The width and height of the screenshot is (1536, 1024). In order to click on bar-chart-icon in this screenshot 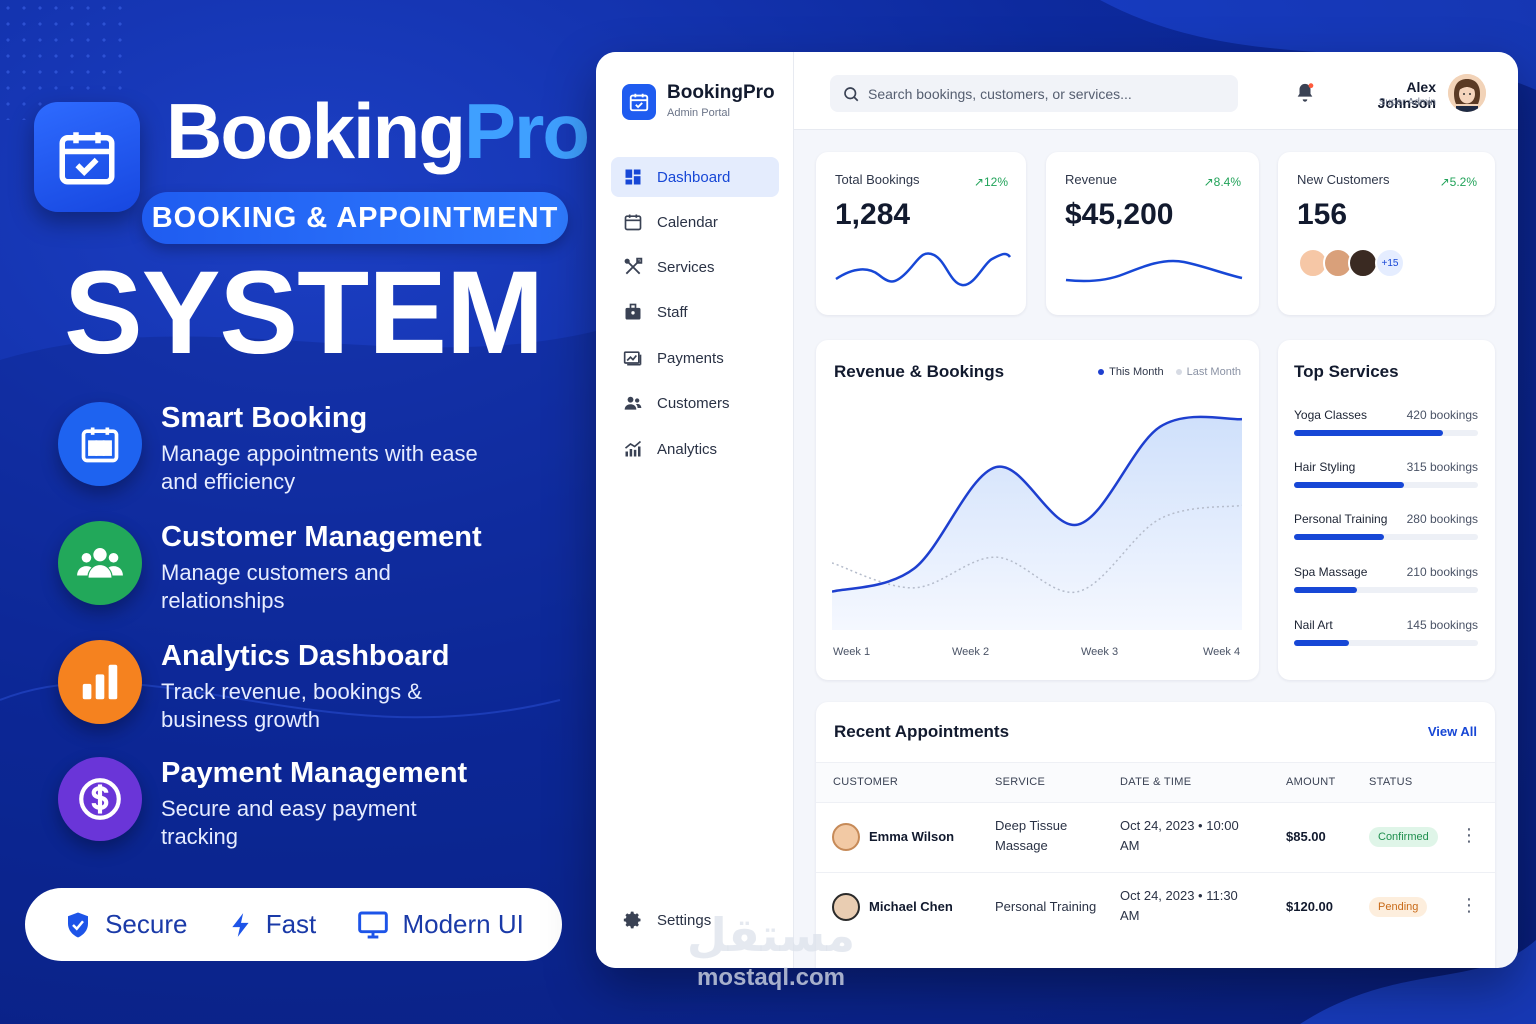, I will do `click(100, 682)`.